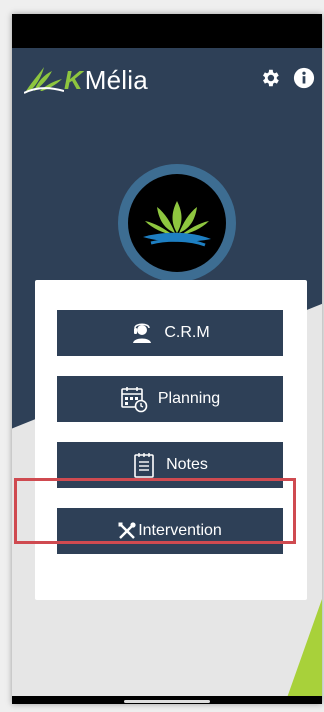 This screenshot has height=712, width=324. What do you see at coordinates (155, 511) in the screenshot?
I see `highlight-box` at bounding box center [155, 511].